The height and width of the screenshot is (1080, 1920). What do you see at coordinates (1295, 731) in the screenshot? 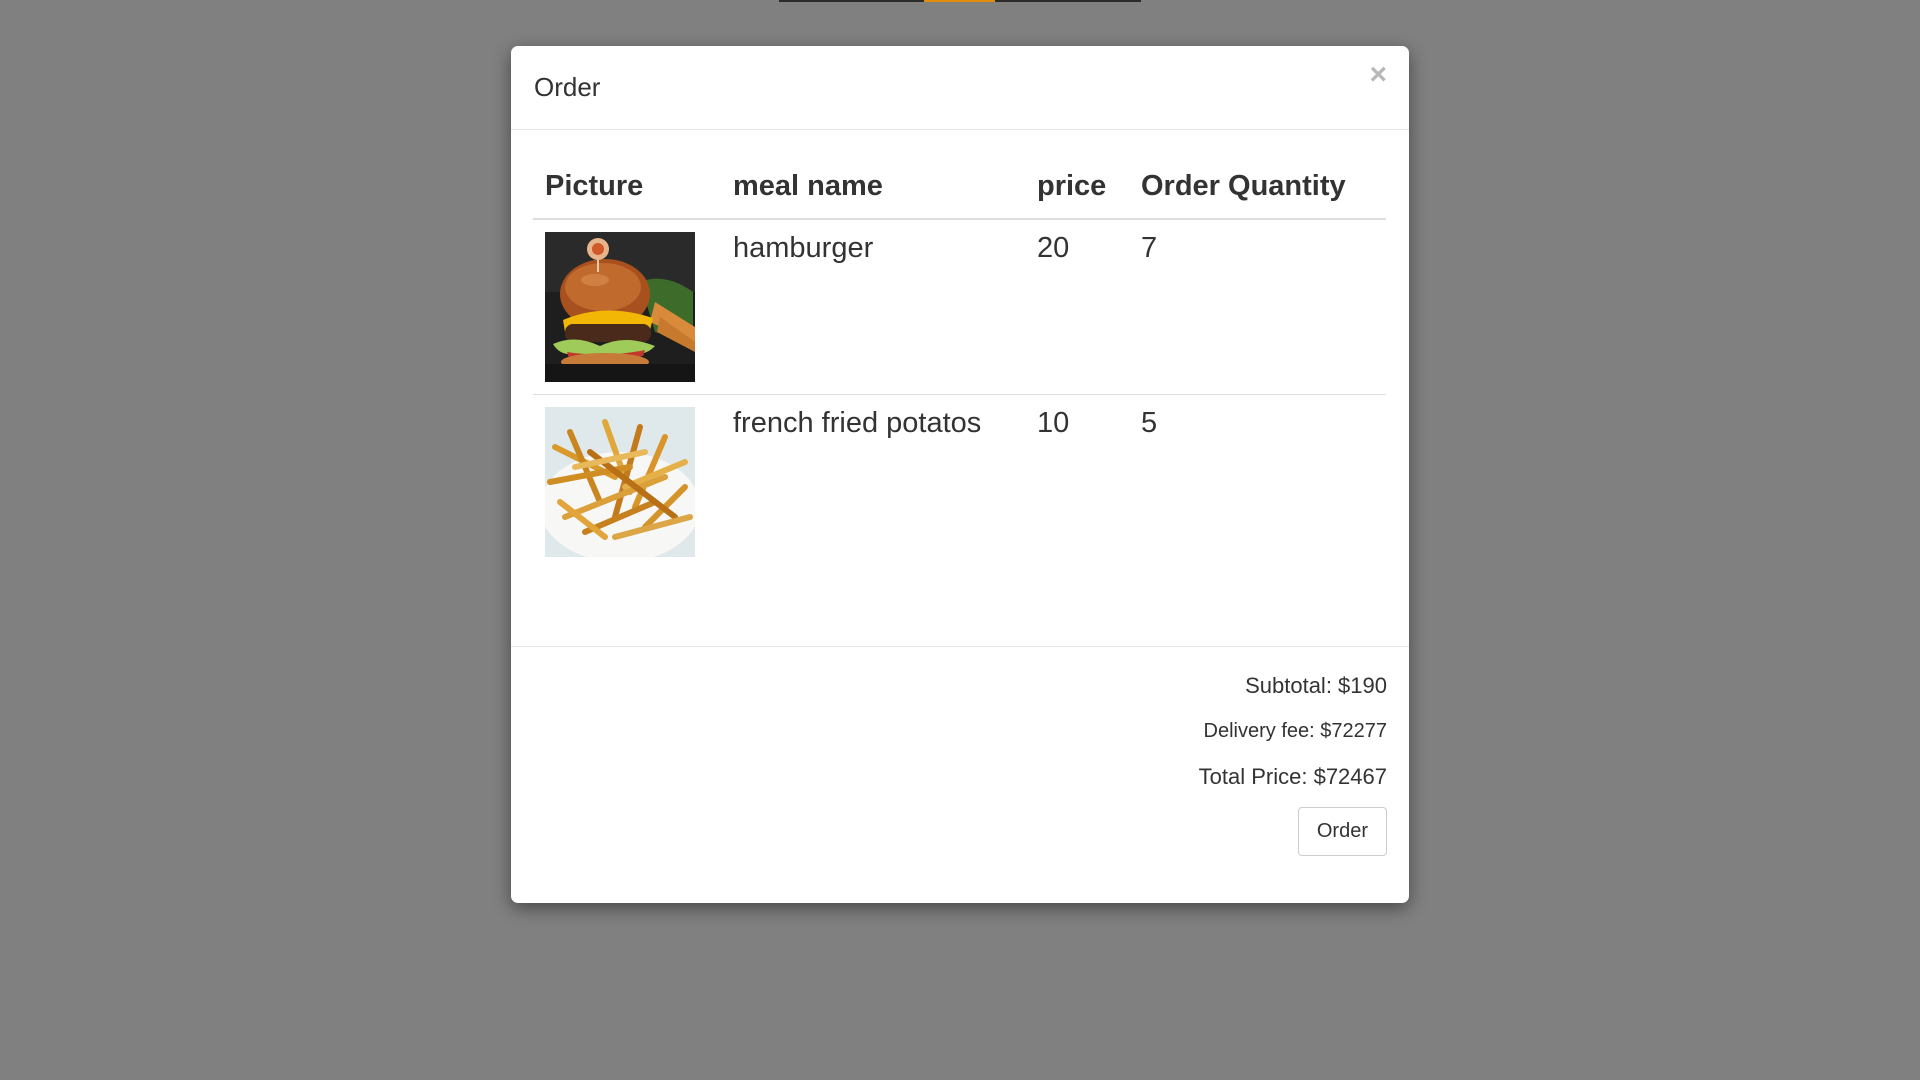
I see `delivery-fee-text: Delivery fee: $72277` at bounding box center [1295, 731].